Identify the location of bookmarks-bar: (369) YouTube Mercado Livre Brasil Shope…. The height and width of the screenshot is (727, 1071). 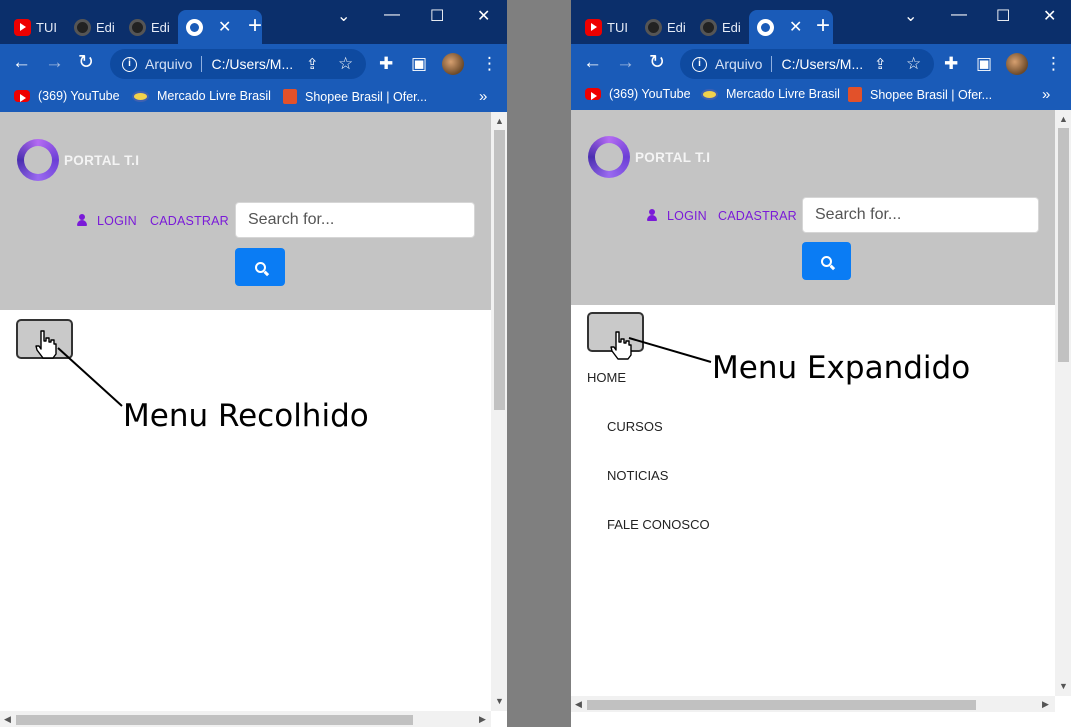
(821, 96).